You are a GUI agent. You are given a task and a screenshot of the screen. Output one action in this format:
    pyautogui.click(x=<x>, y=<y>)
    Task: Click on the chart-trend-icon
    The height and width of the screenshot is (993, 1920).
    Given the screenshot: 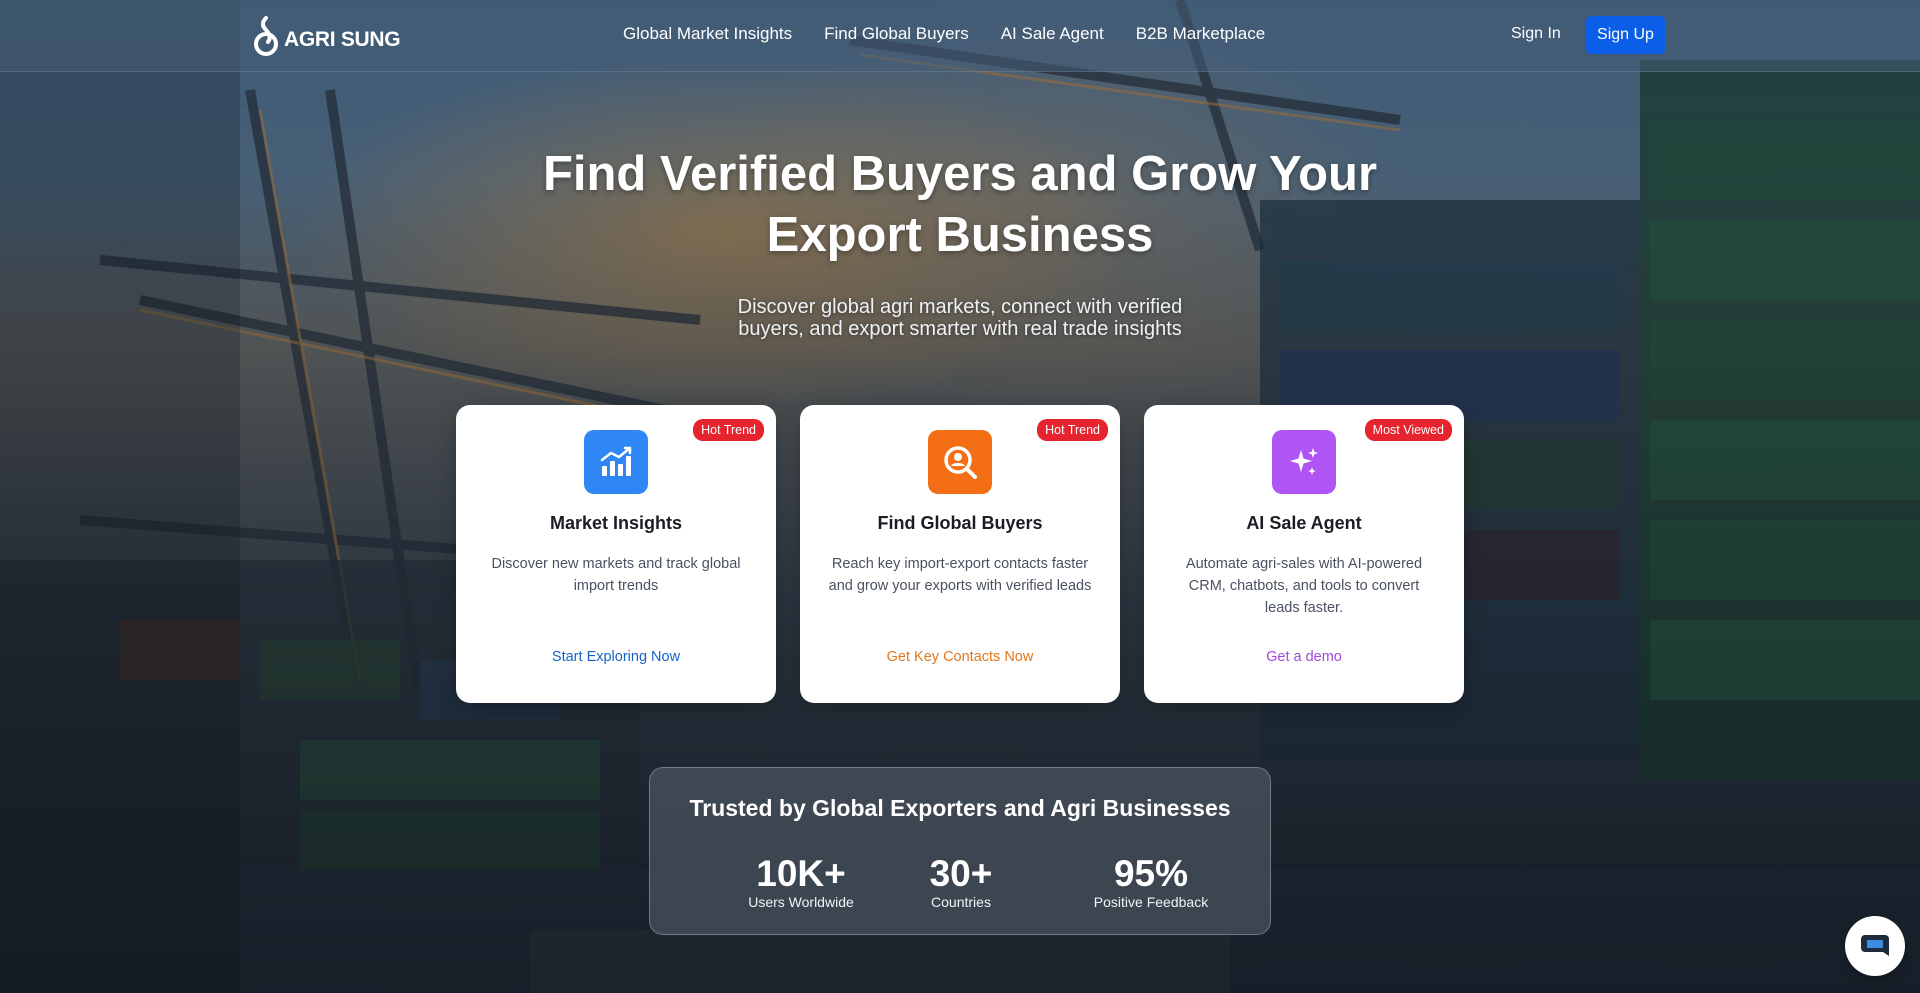 What is the action you would take?
    pyautogui.click(x=616, y=462)
    